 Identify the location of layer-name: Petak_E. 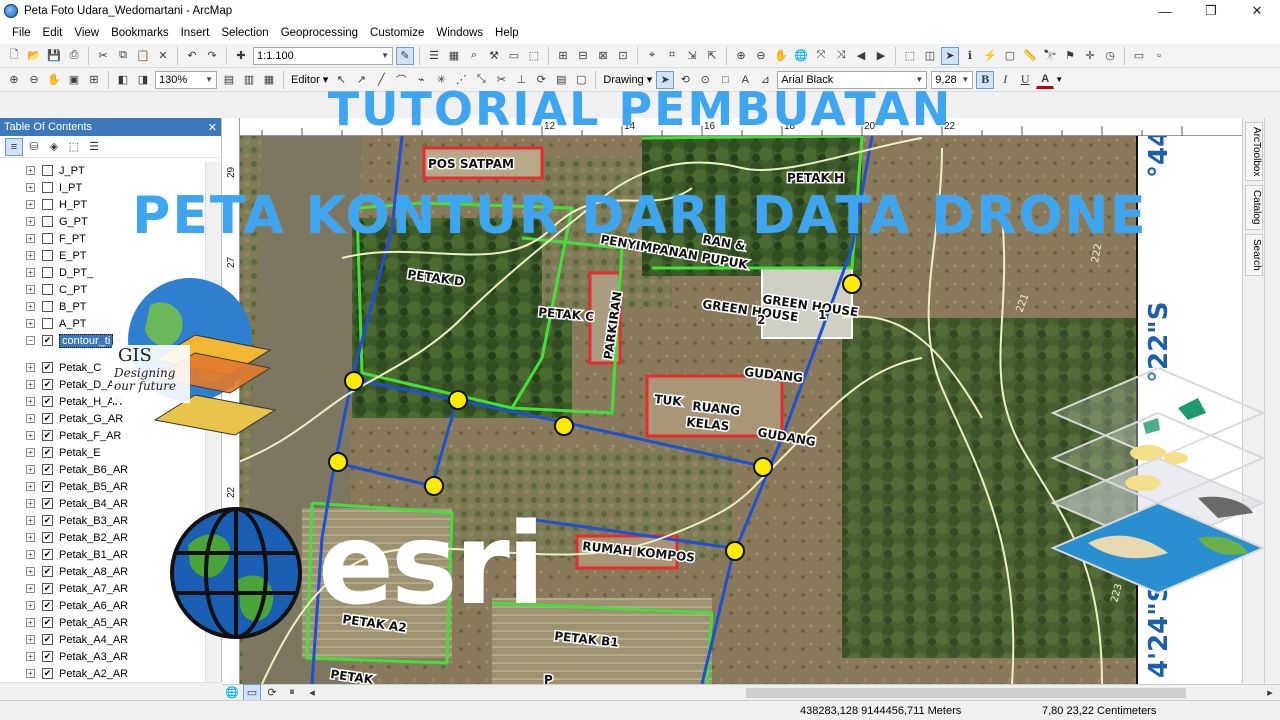
(80, 453).